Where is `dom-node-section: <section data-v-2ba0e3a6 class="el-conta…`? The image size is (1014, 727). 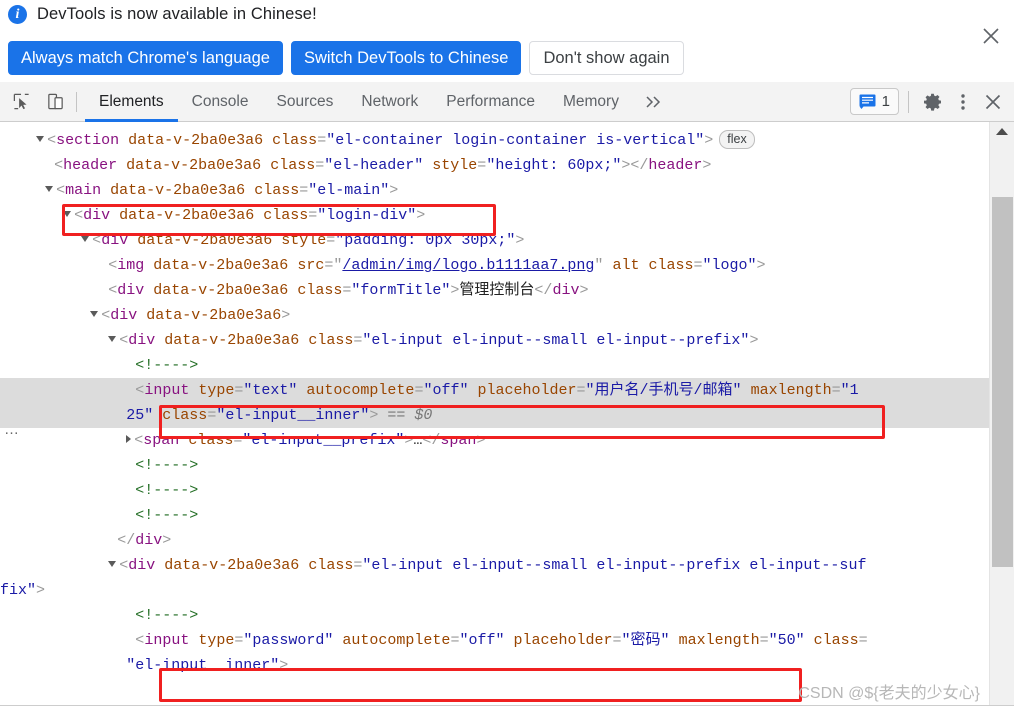
dom-node-section: <section data-v-2ba0e3a6 class="el-conta… is located at coordinates (494, 140).